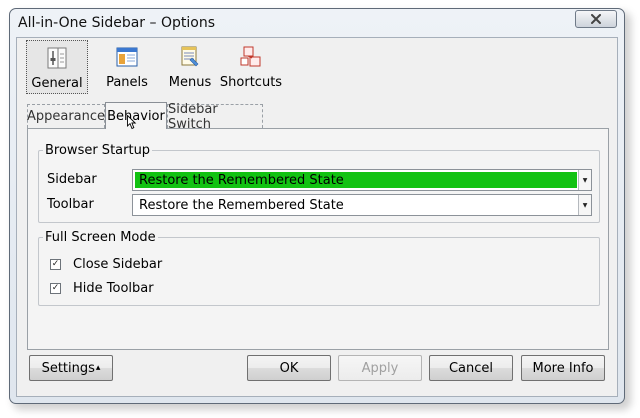 This screenshot has height=418, width=640. Describe the element at coordinates (70, 204) in the screenshot. I see `toolbar-label: Toolbar` at that location.